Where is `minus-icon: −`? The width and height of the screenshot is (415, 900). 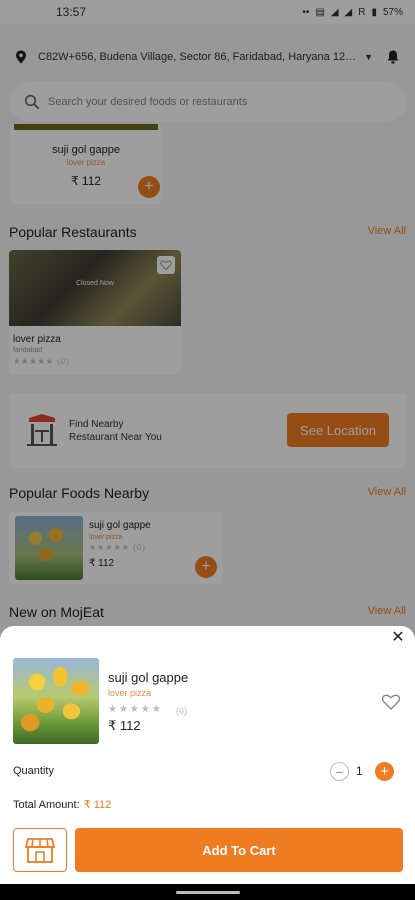 minus-icon: − is located at coordinates (339, 771).